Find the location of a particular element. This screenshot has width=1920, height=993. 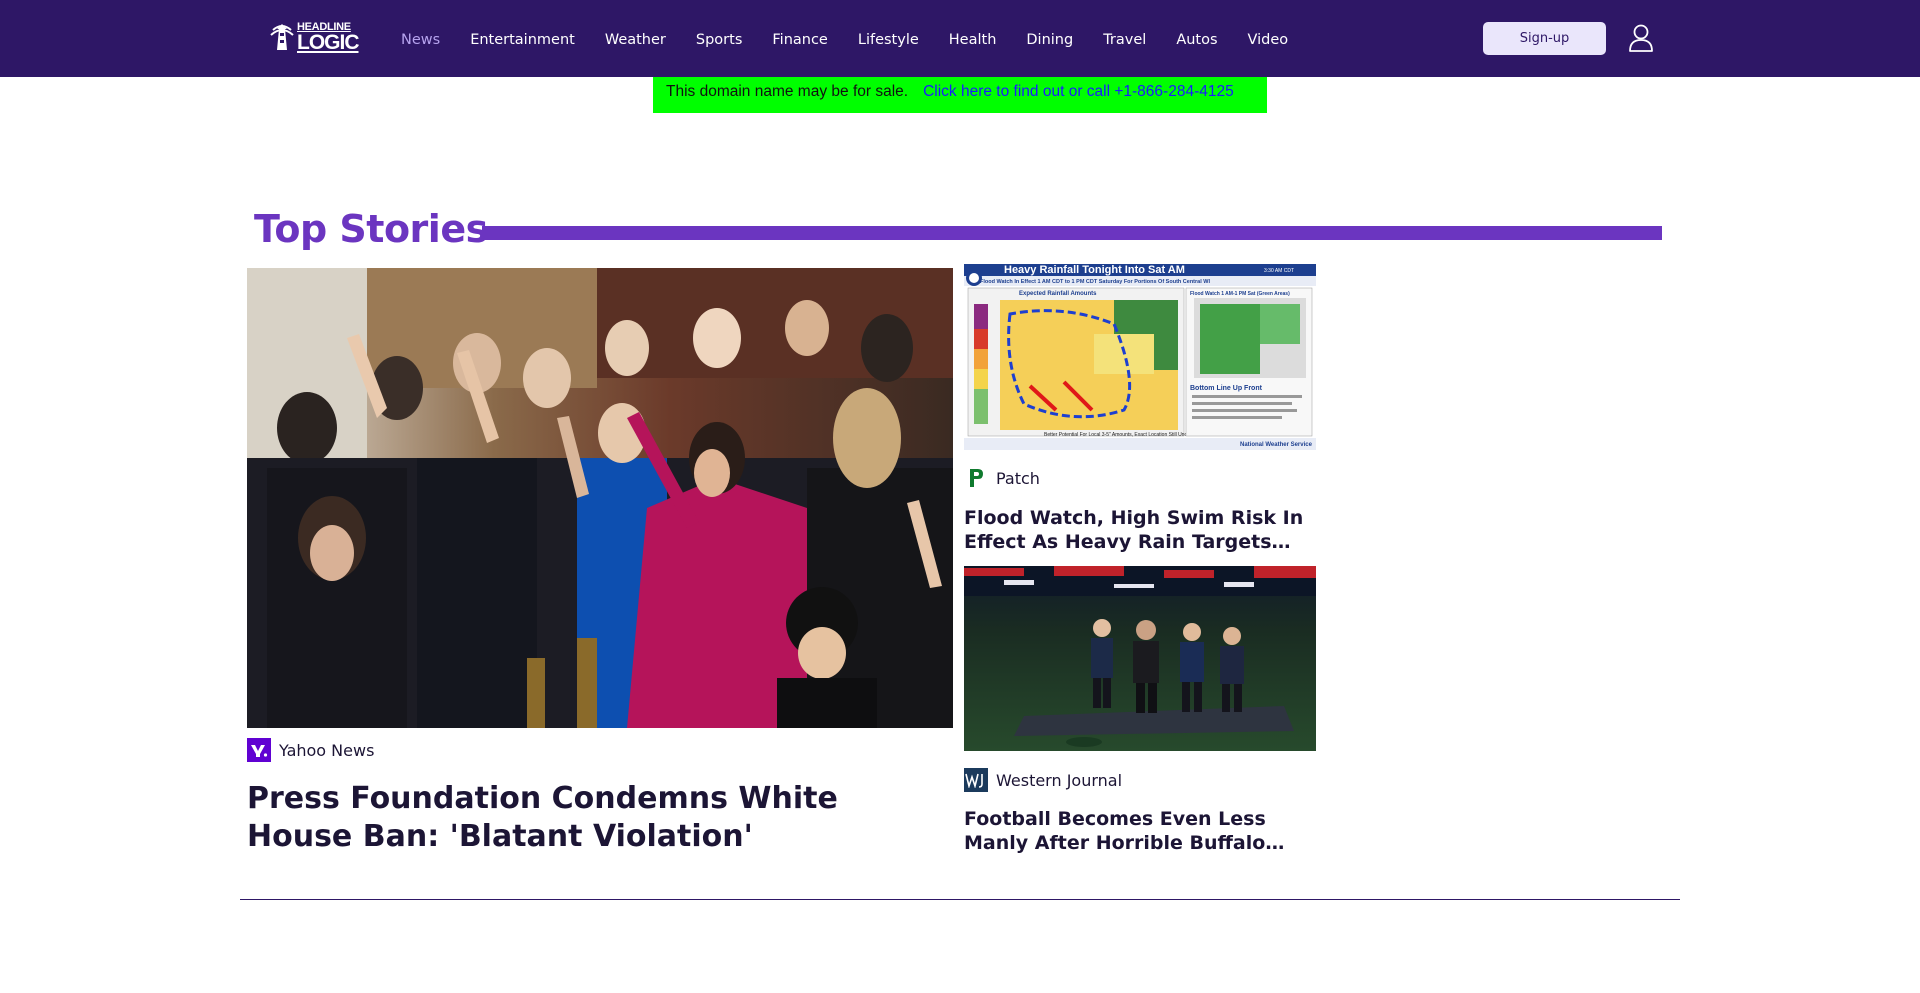

domain-sale-message: This domain name may be for sale. is located at coordinates (787, 91).